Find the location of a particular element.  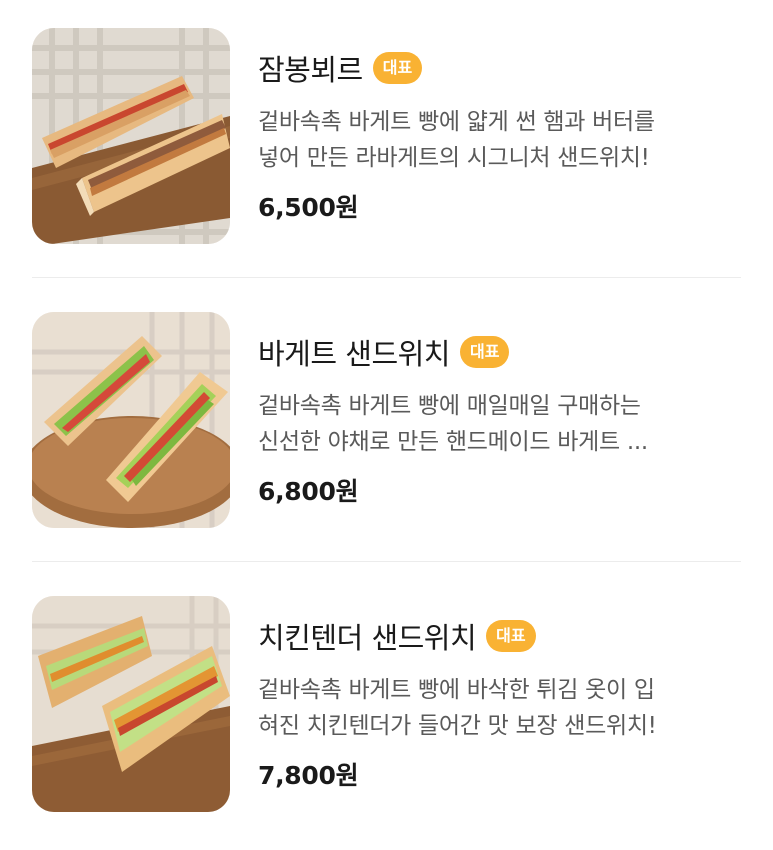

description-line: 겉바속촉 바게트 빵에 바삭한 튀김 옷이 입 is located at coordinates (456, 690).